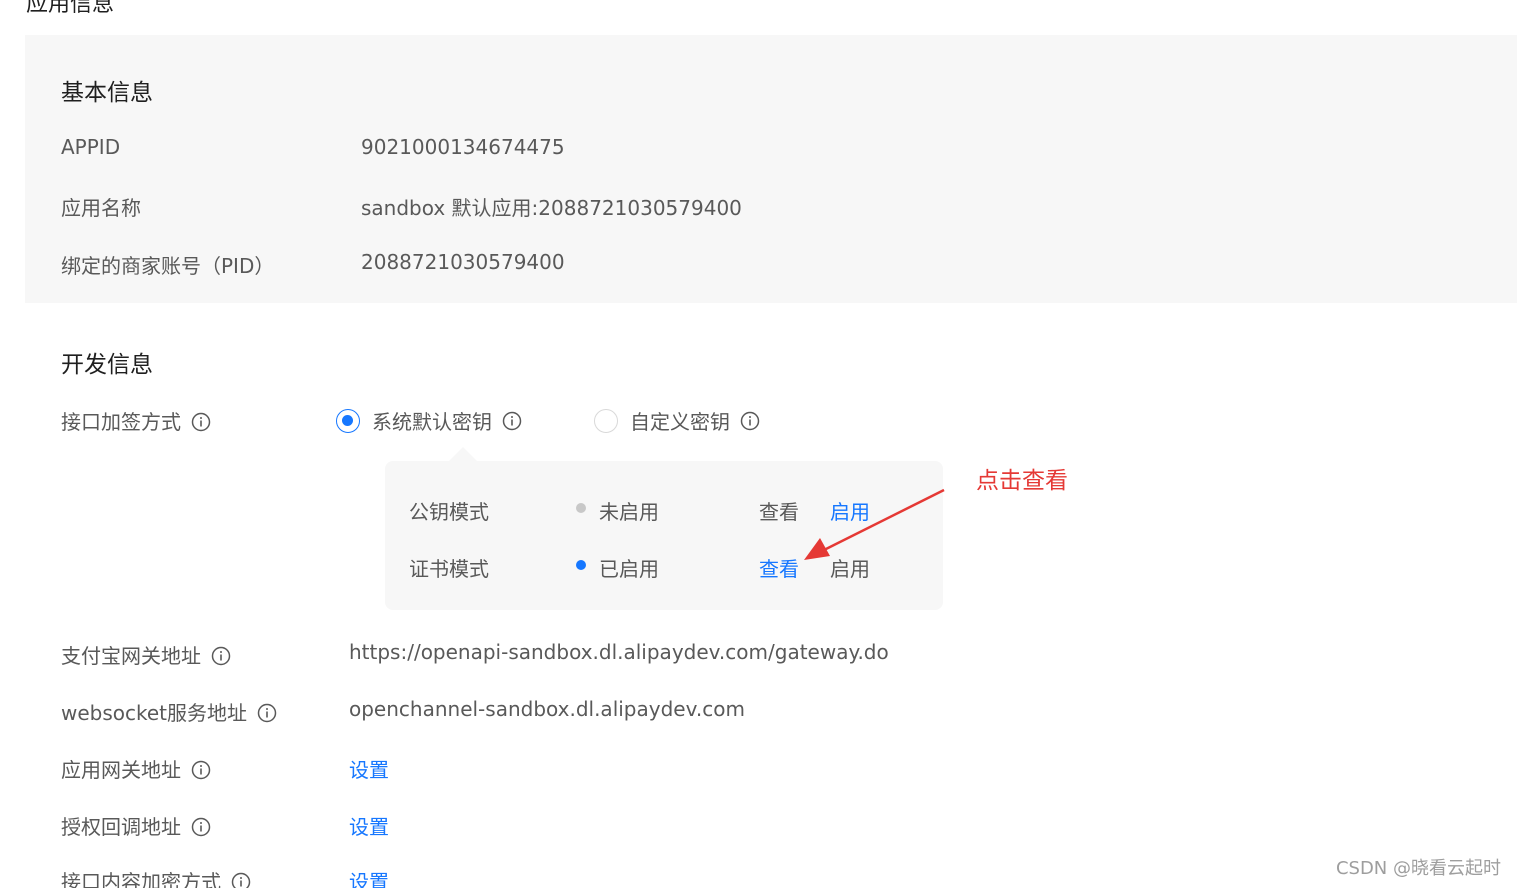 This screenshot has width=1517, height=888. Describe the element at coordinates (131, 656) in the screenshot. I see `gateway-label: 支付宝网关地址` at that location.